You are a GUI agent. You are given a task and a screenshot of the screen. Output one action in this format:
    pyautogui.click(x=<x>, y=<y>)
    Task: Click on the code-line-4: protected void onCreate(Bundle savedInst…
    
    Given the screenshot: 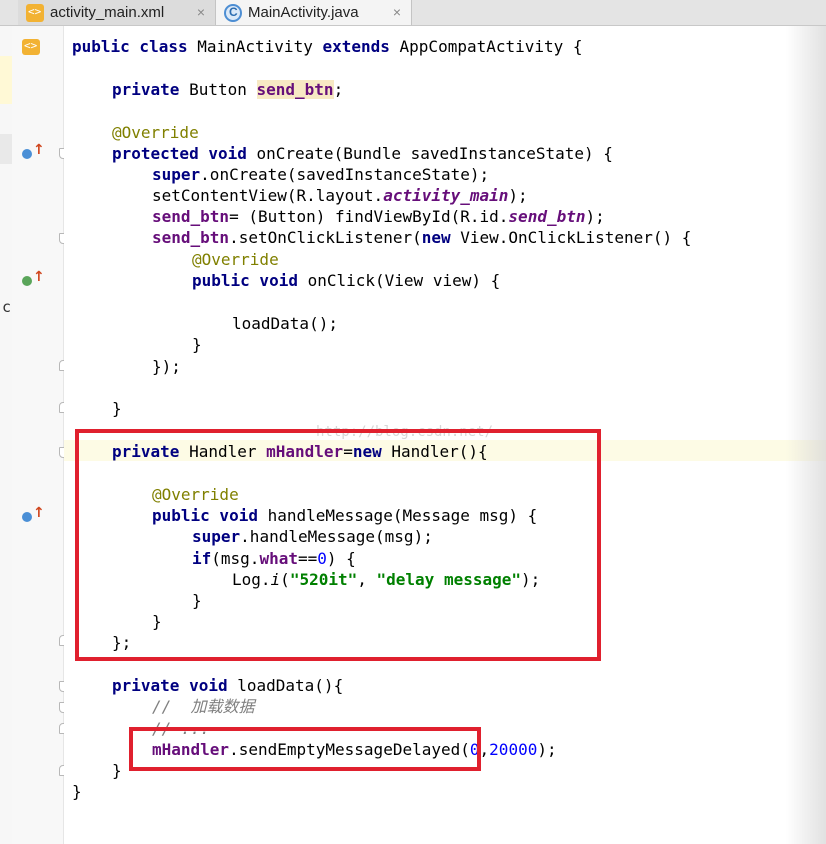 What is the action you would take?
    pyautogui.click(x=362, y=153)
    